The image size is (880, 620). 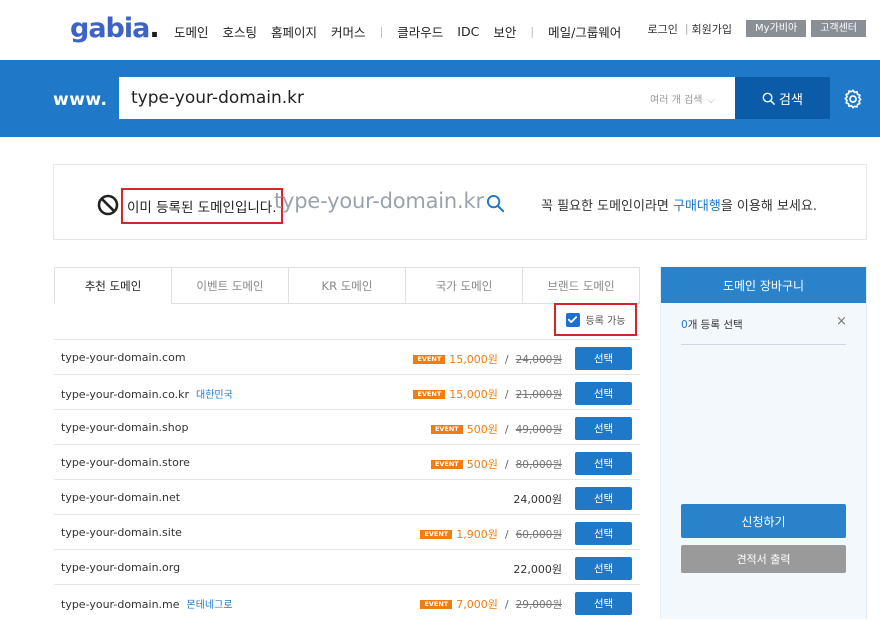 What do you see at coordinates (853, 99) in the screenshot?
I see `gear-icon` at bounding box center [853, 99].